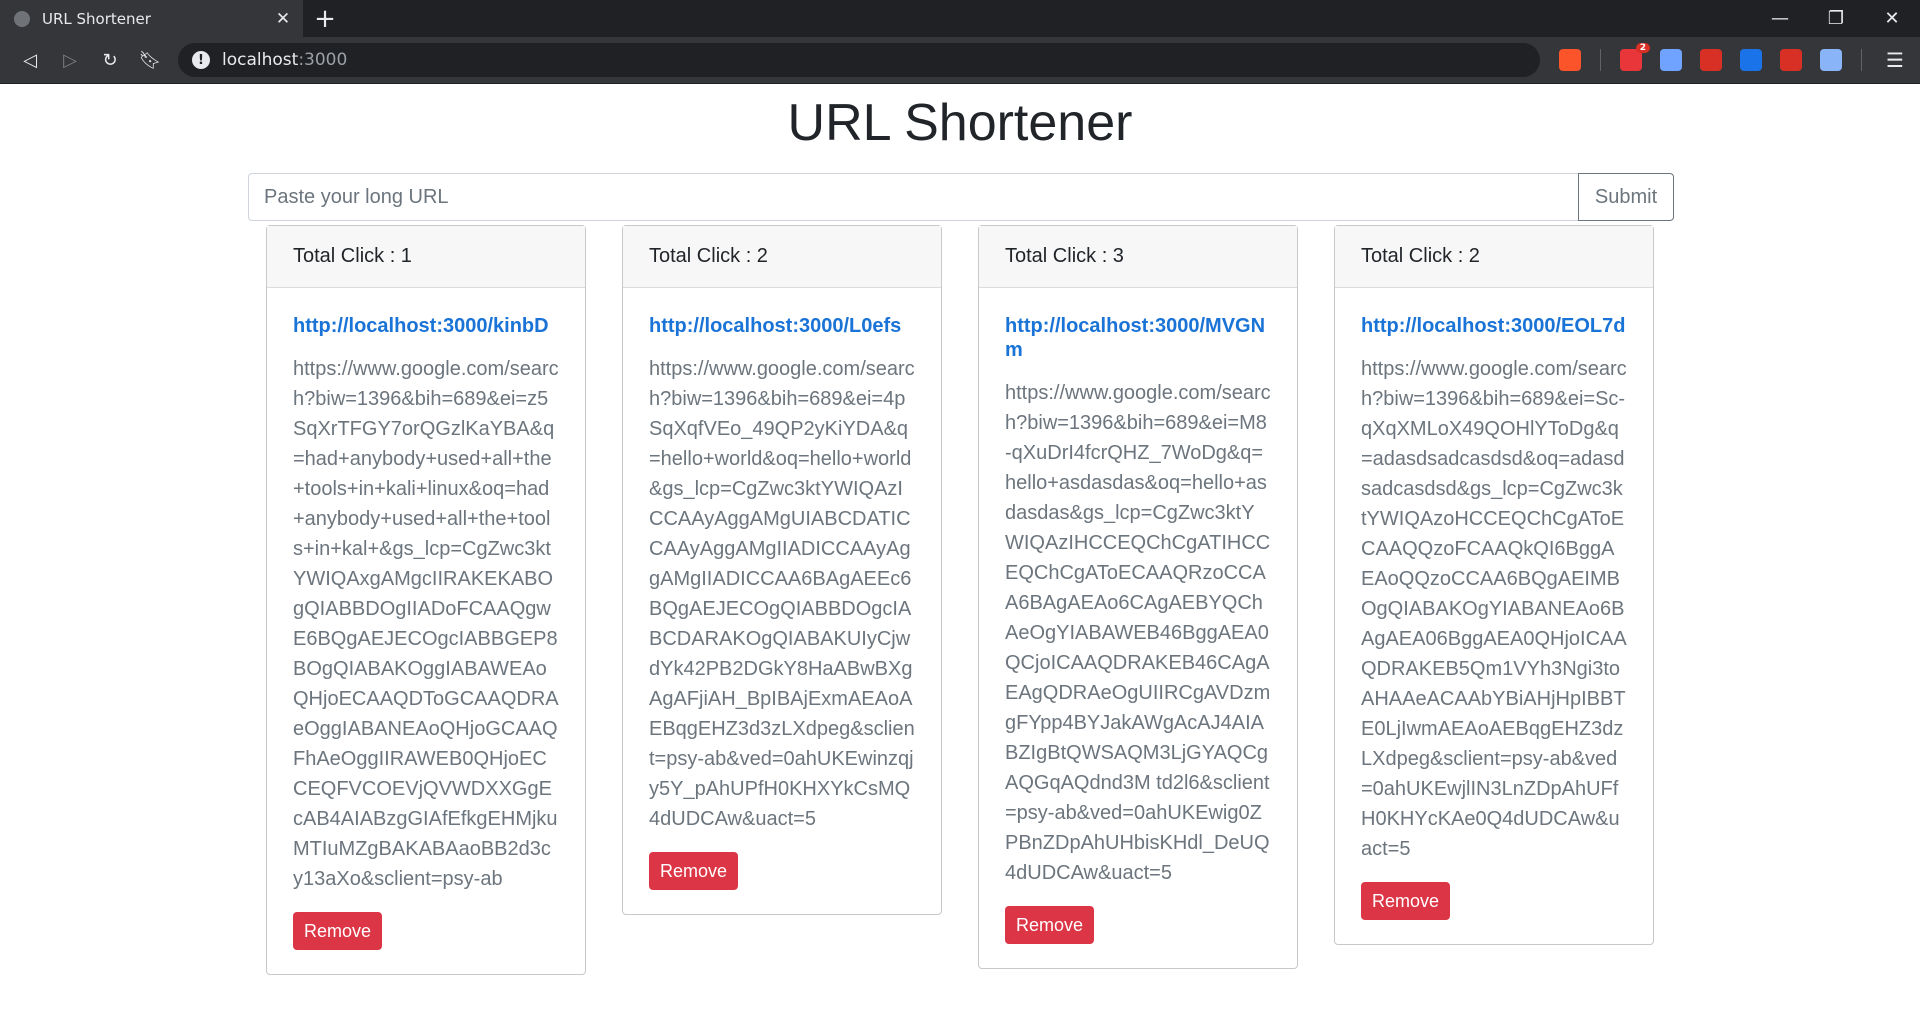 The image size is (1920, 1030). I want to click on browser-tab: URL Shortener ✕, so click(151, 18).